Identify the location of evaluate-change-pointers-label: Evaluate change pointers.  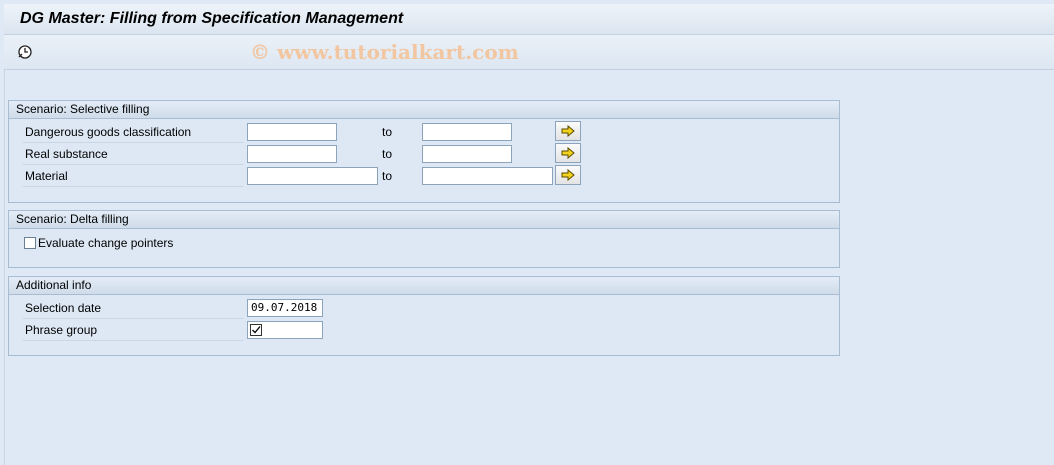
(106, 243).